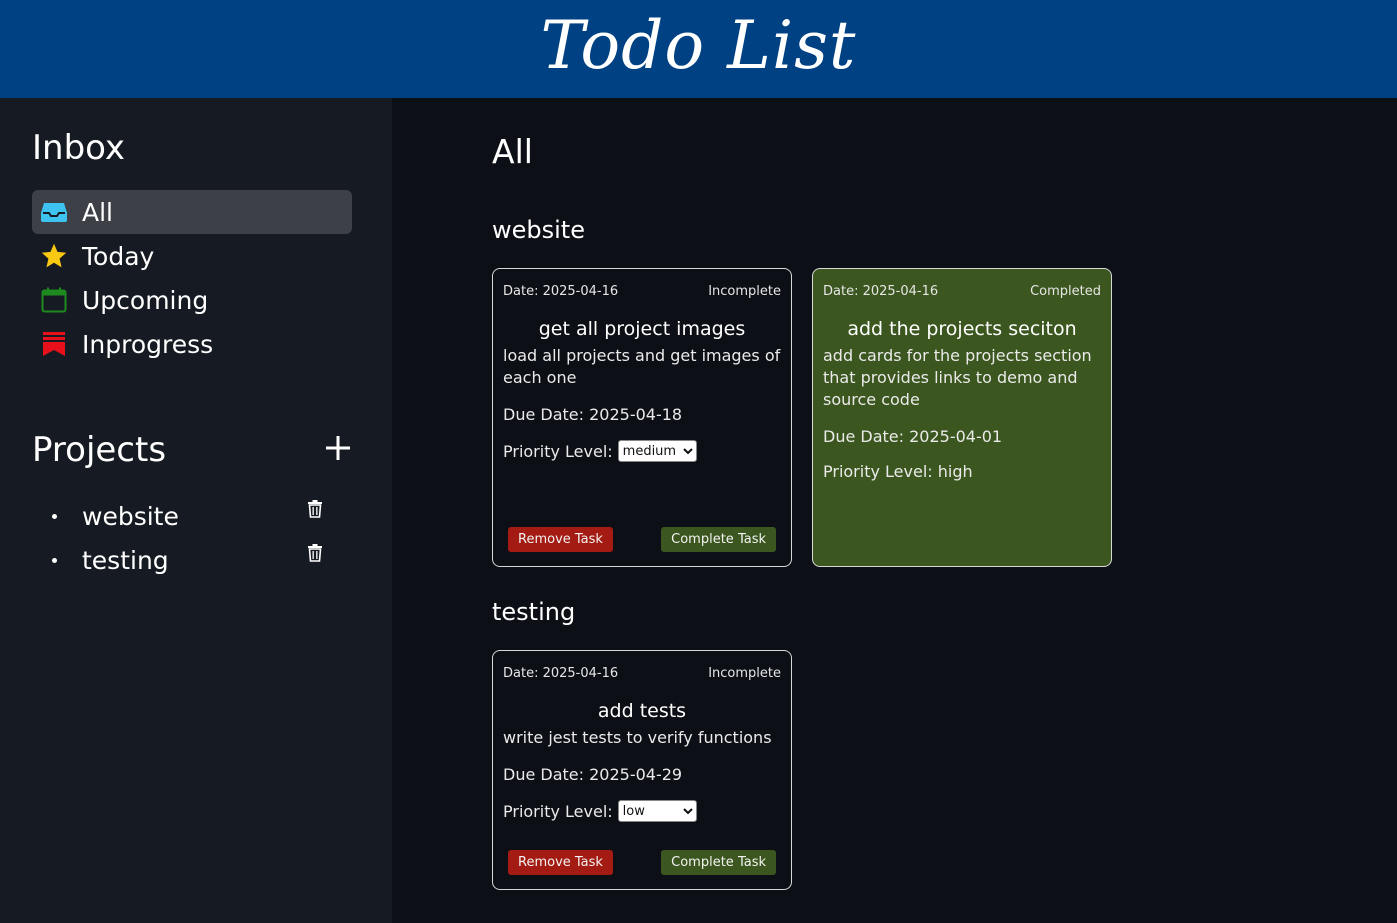  What do you see at coordinates (182, 516) in the screenshot?
I see `project-item-website: website` at bounding box center [182, 516].